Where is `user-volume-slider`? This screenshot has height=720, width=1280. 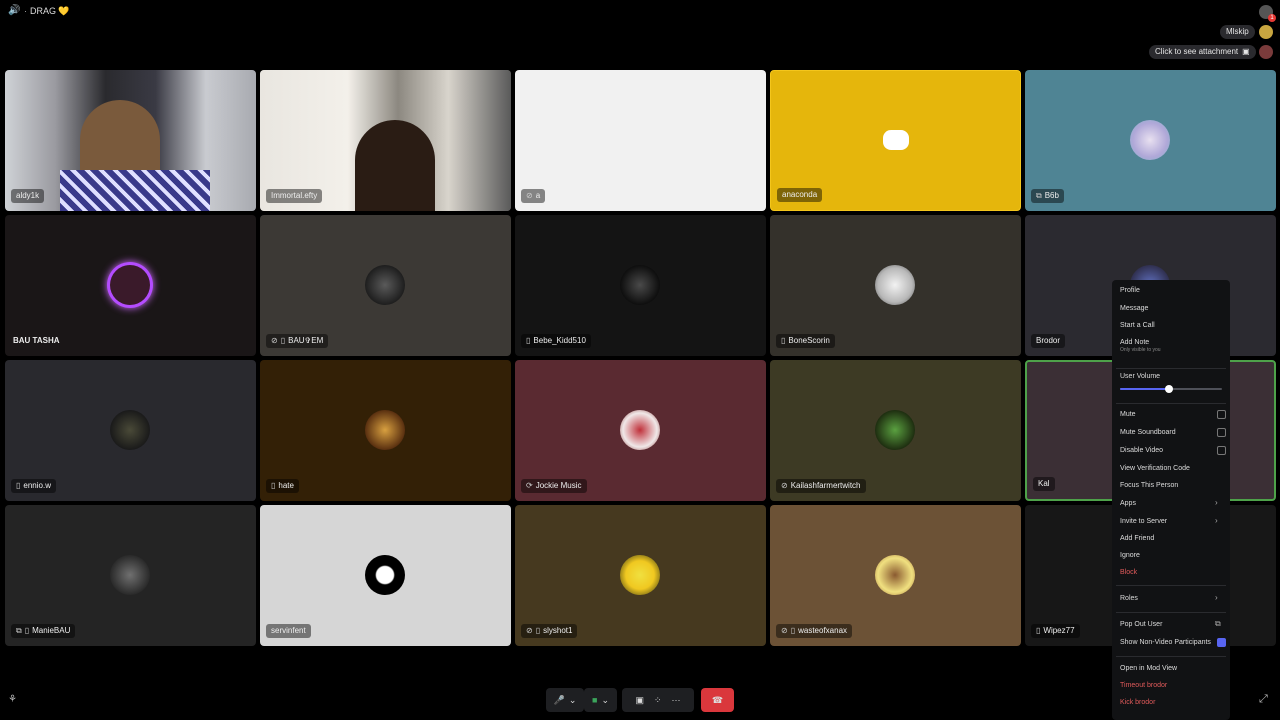
user-volume-slider is located at coordinates (1171, 389).